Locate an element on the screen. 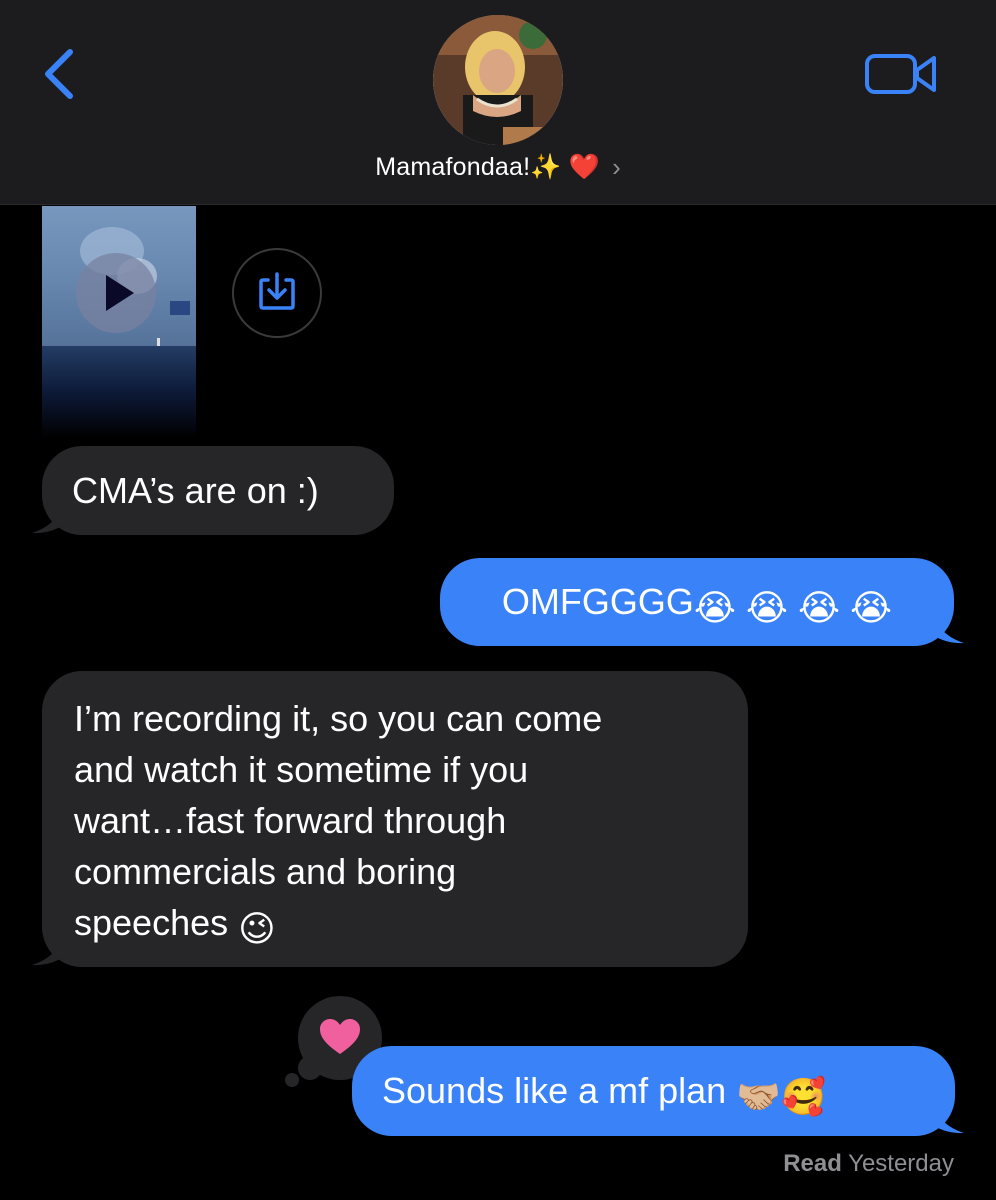  outgoing-message: OMFGGGG😭 😭 😭 😭 is located at coordinates (697, 602).